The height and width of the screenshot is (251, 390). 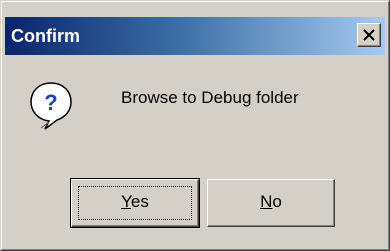 I want to click on yes-button: Yes, so click(x=135, y=203).